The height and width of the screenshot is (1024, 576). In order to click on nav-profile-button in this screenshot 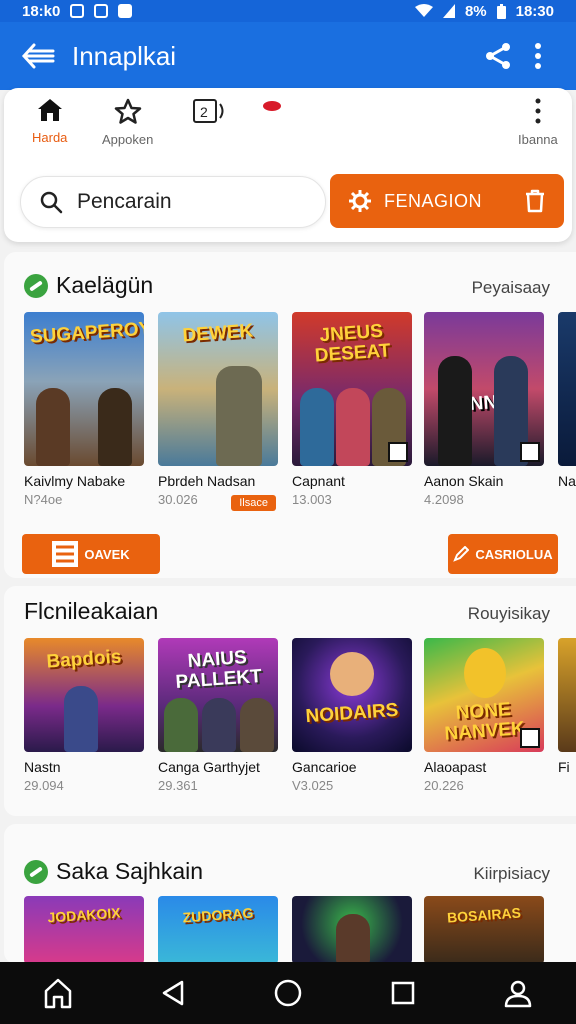, I will do `click(518, 993)`.